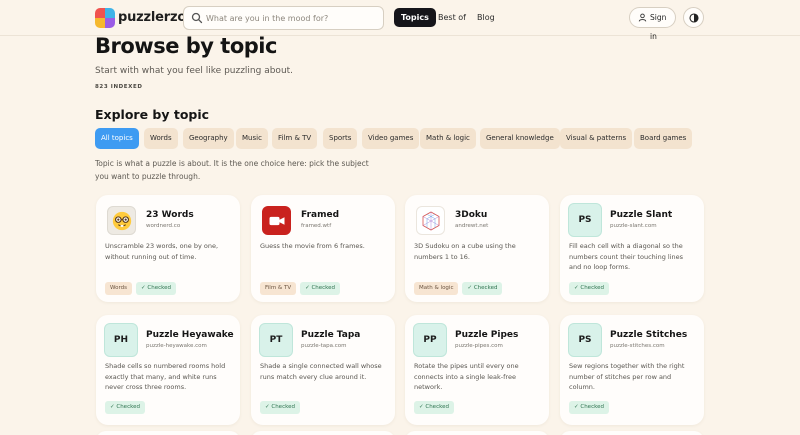 The width and height of the screenshot is (800, 435). I want to click on card-url: framed.wtf, so click(316, 226).